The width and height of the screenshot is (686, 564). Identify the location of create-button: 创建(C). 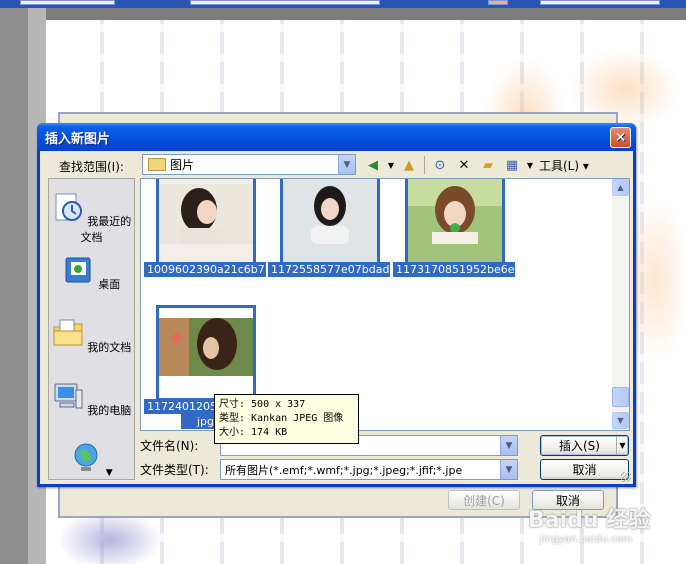
(484, 500).